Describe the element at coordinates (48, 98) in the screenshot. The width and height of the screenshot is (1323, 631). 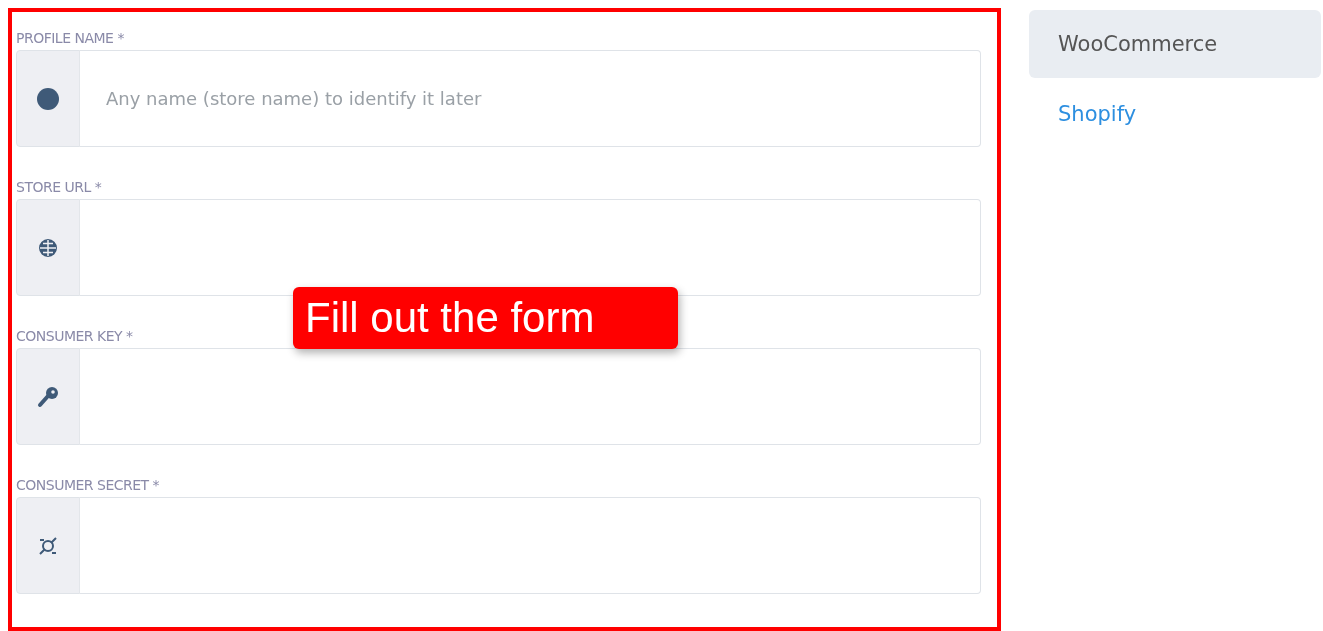
I see `circle-icon` at that location.